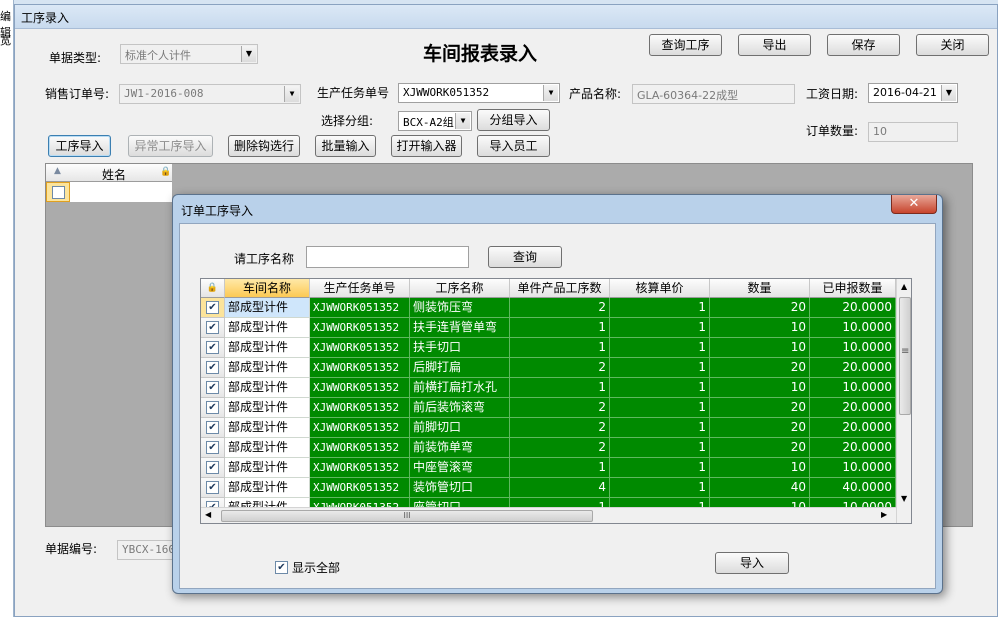 This screenshot has width=998, height=617. Describe the element at coordinates (560, 488) in the screenshot. I see `table-cell-count: 4` at that location.